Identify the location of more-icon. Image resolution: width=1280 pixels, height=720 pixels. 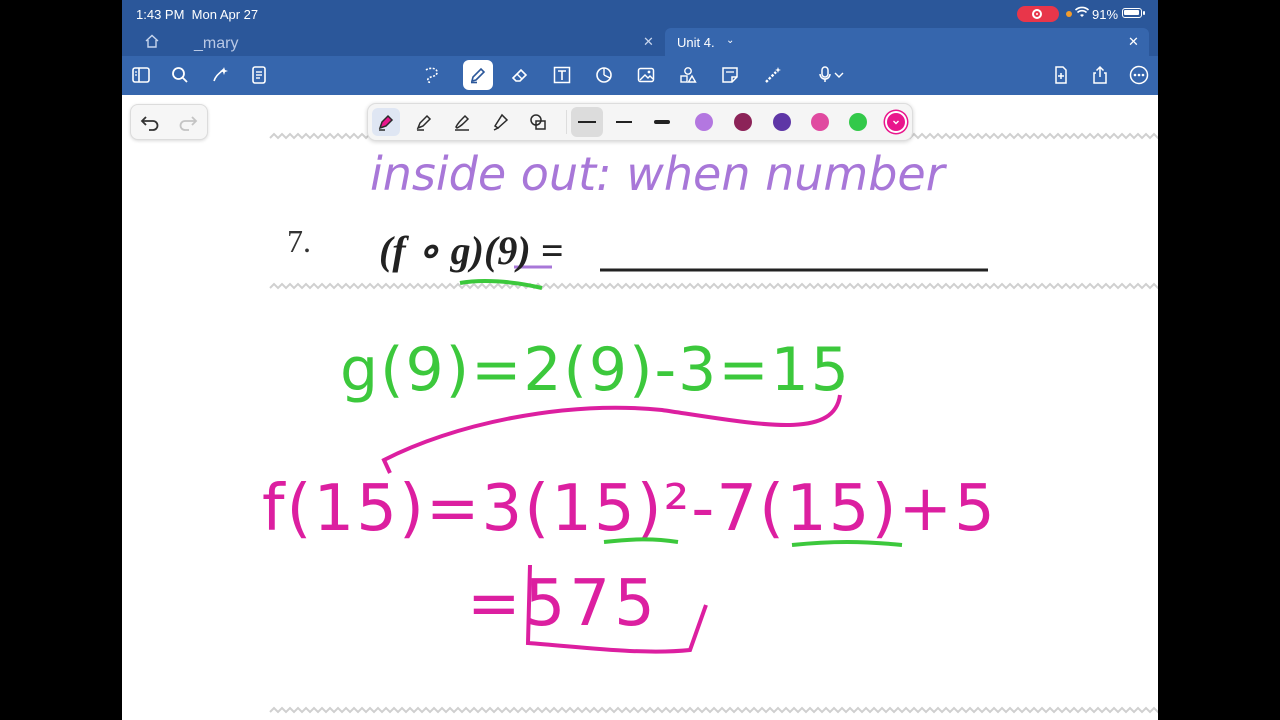
(1139, 75).